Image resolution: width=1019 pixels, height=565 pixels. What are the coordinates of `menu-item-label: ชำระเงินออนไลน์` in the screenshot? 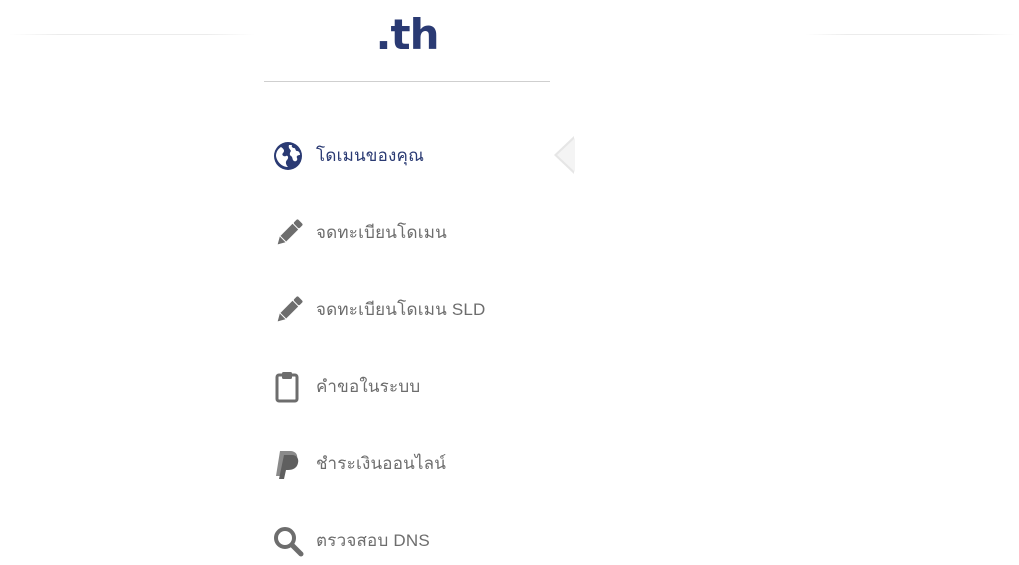 It's located at (381, 463).